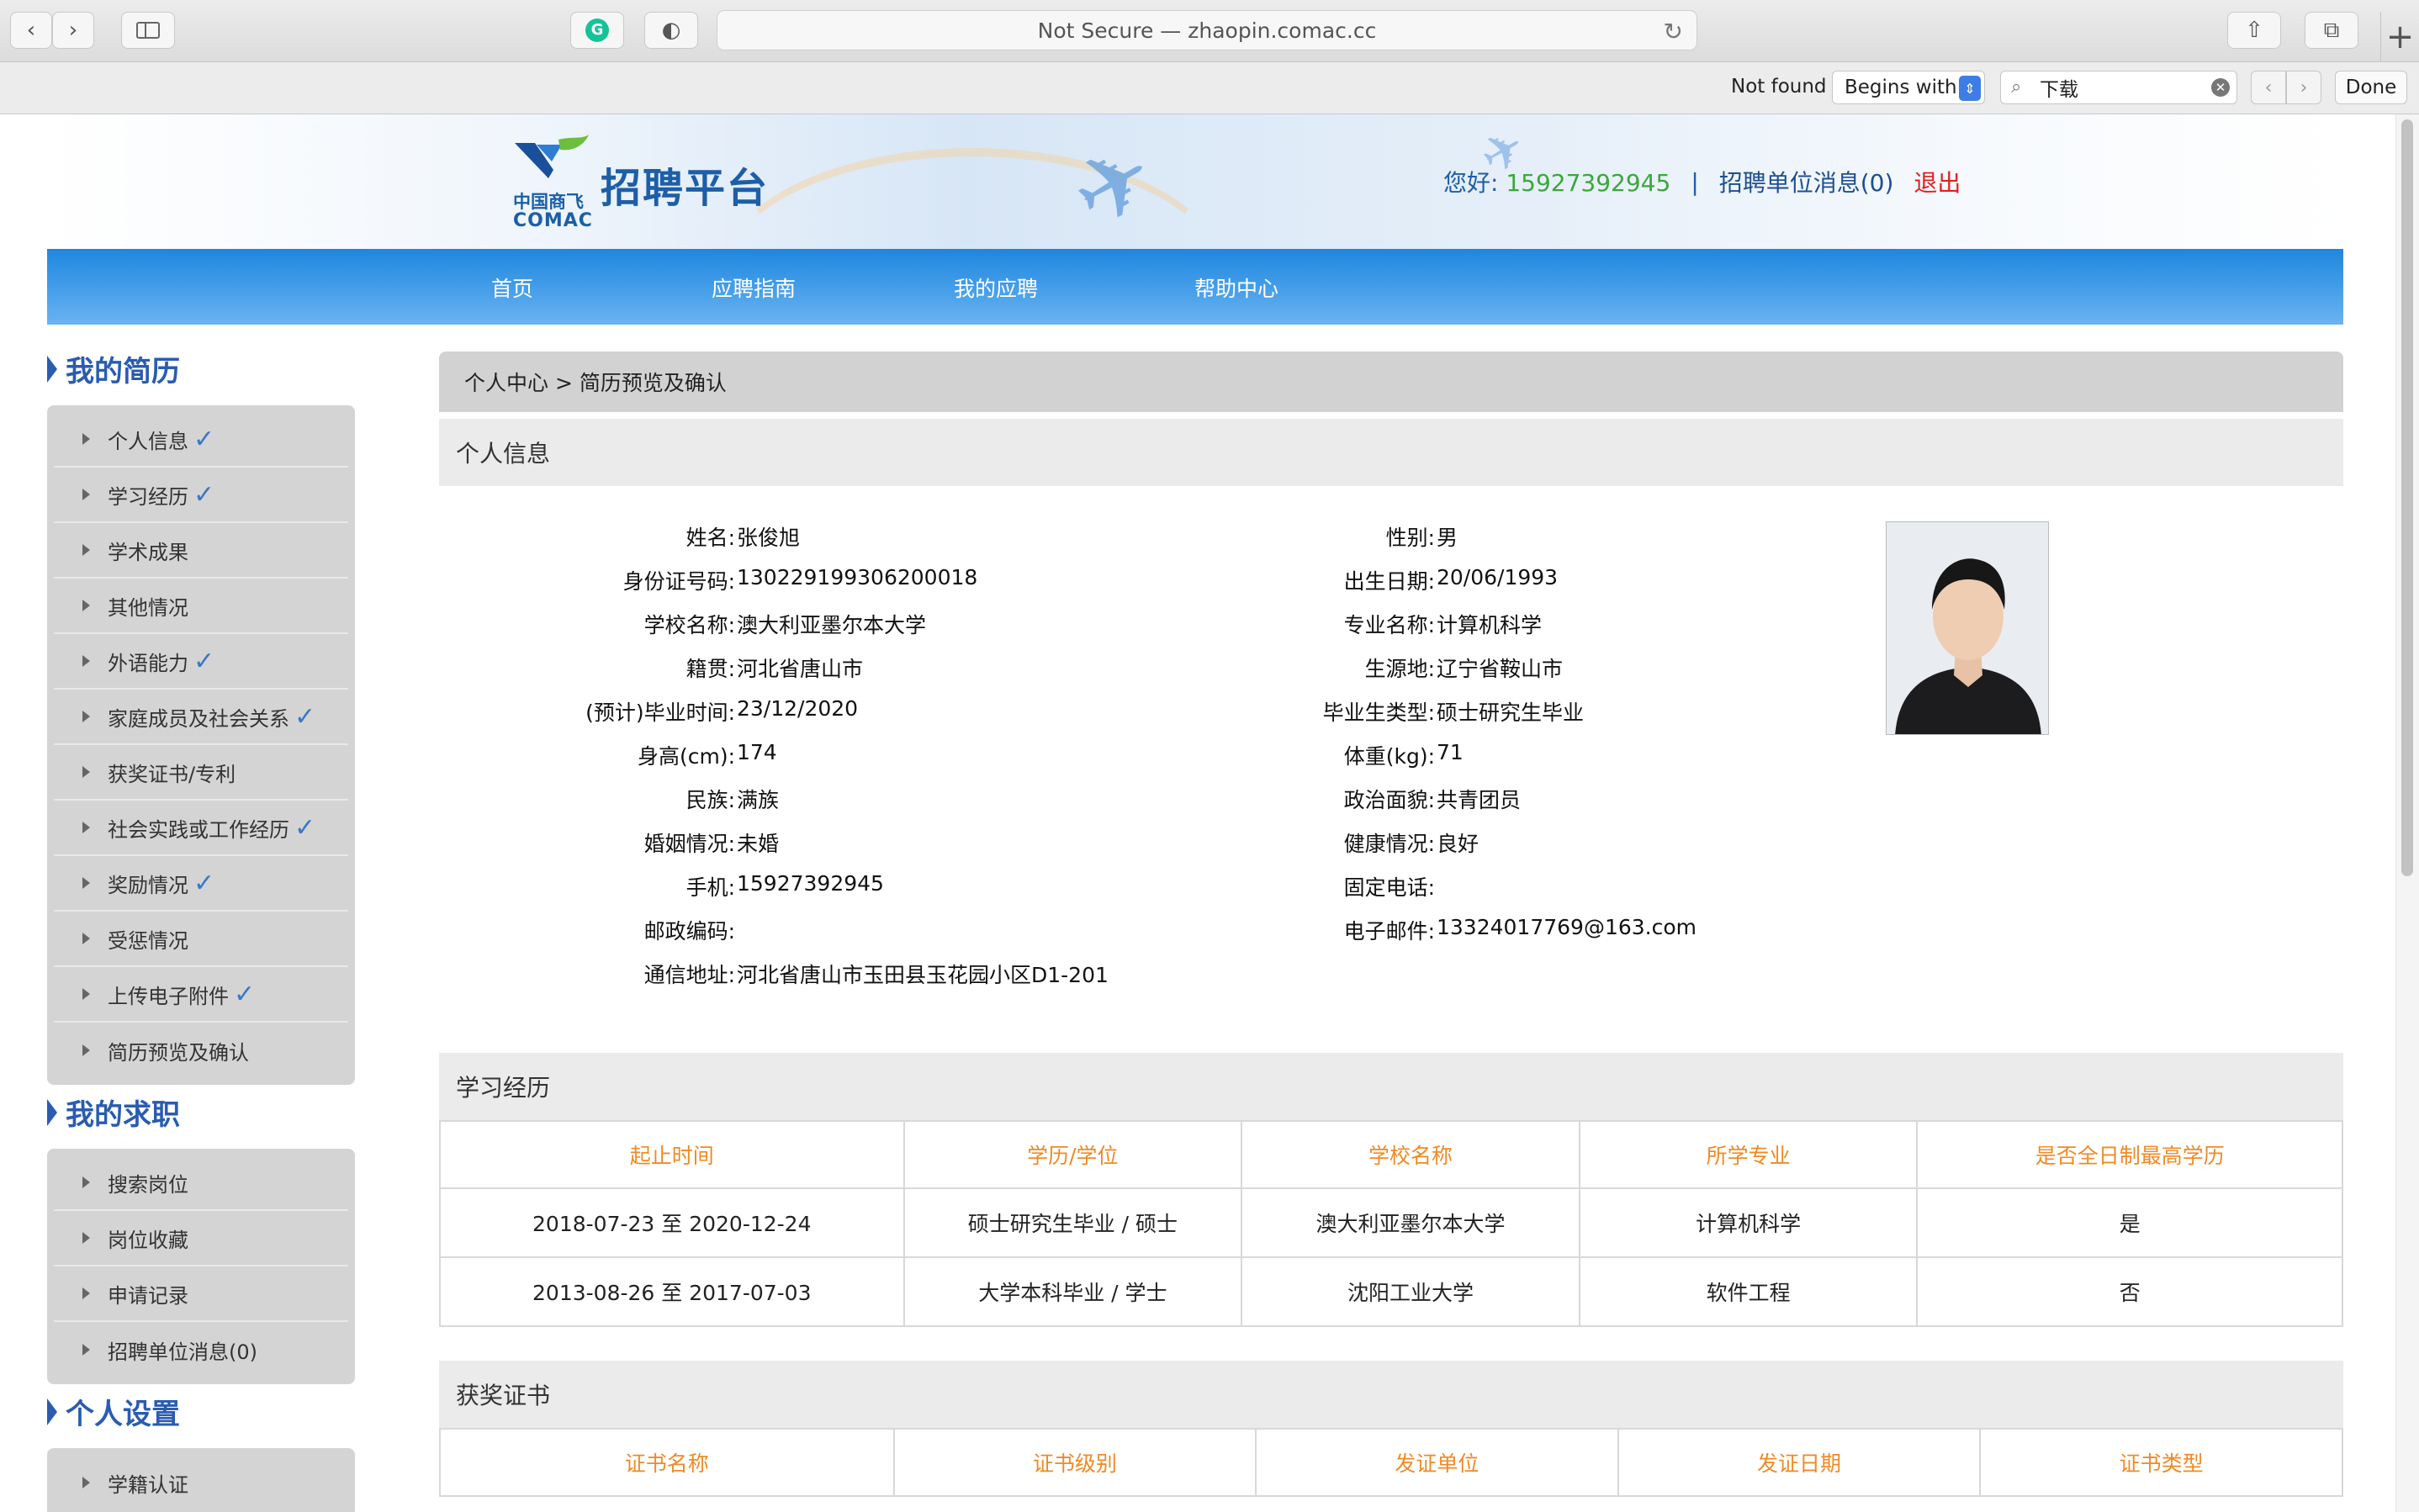 This screenshot has height=1512, width=2419. What do you see at coordinates (201, 884) in the screenshot?
I see `sidebar-item: 奖励情况 ✓` at bounding box center [201, 884].